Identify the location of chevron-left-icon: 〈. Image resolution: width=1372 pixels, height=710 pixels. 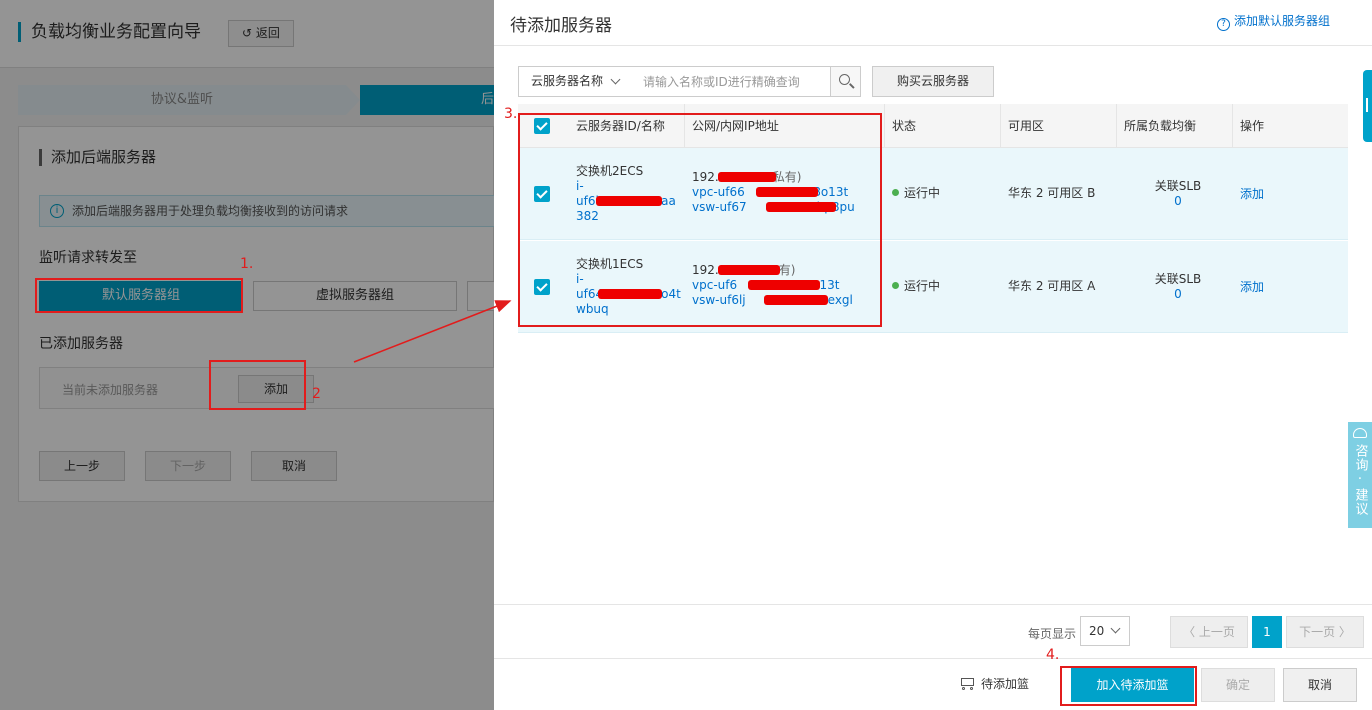
(1191, 632).